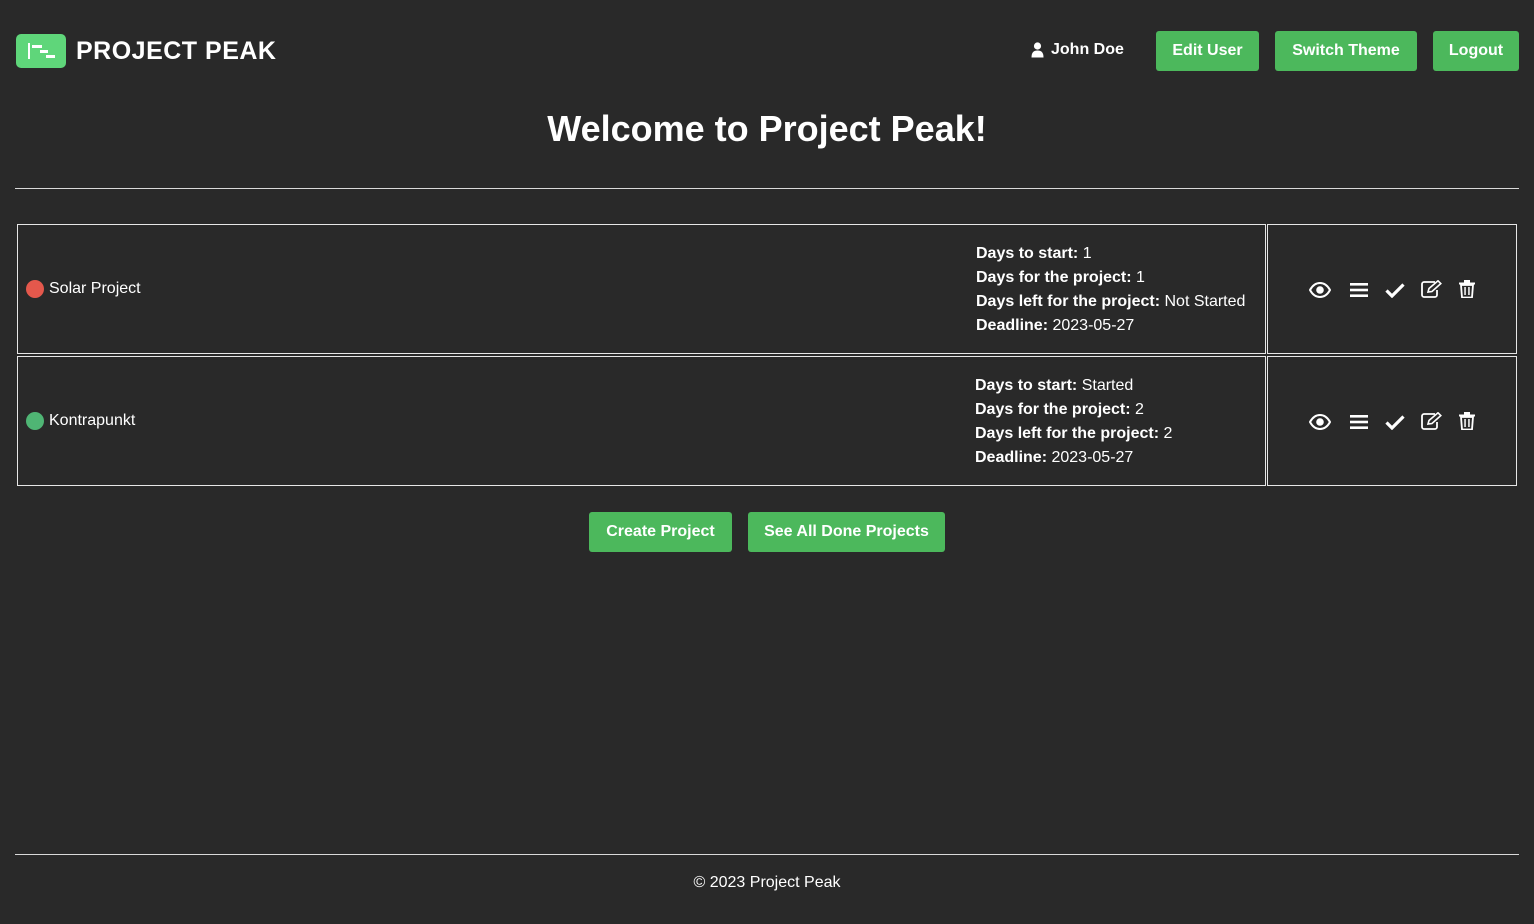 The width and height of the screenshot is (1534, 924). Describe the element at coordinates (1139, 409) in the screenshot. I see `days-for-project-value: 2` at that location.